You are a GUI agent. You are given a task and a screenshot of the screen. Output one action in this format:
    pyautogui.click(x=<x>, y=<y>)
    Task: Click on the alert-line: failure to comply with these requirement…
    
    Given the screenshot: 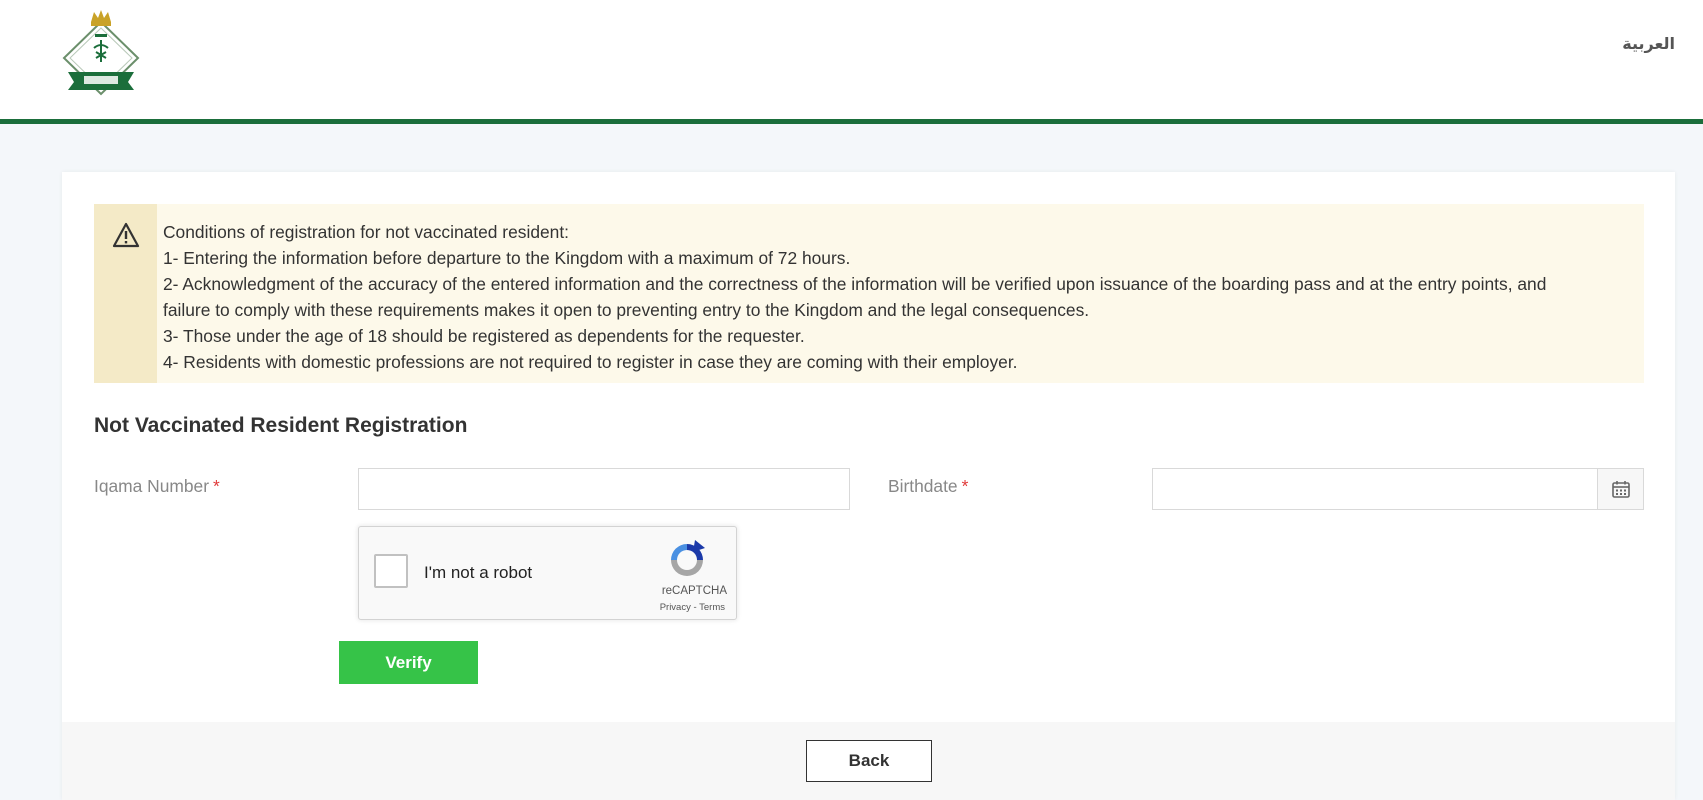 What is the action you would take?
    pyautogui.click(x=626, y=310)
    